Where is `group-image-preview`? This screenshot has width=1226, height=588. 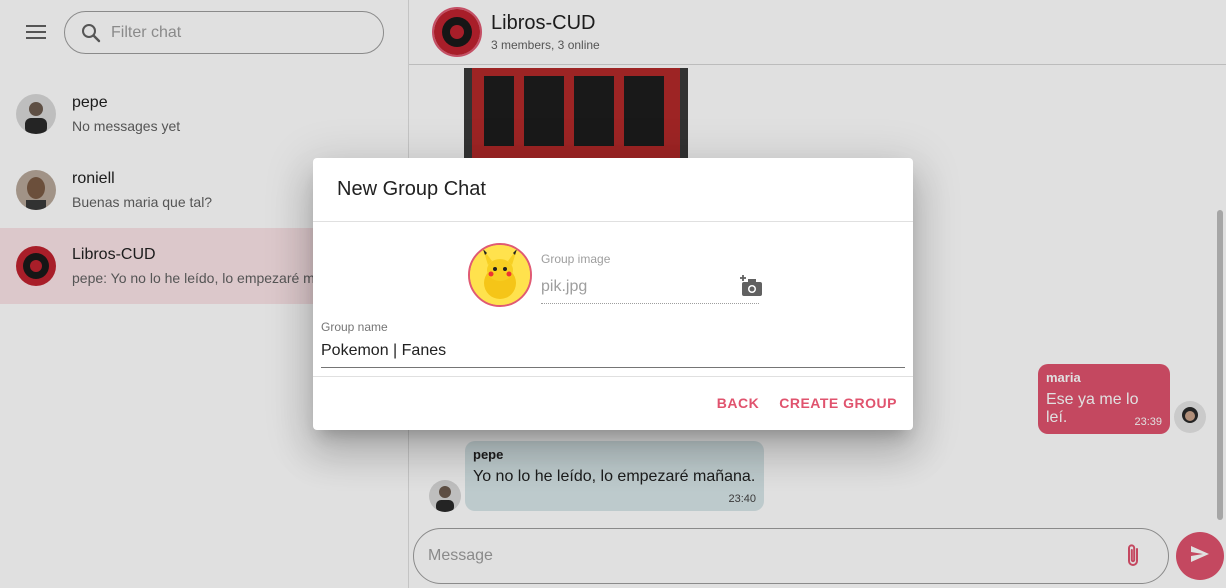 group-image-preview is located at coordinates (500, 275).